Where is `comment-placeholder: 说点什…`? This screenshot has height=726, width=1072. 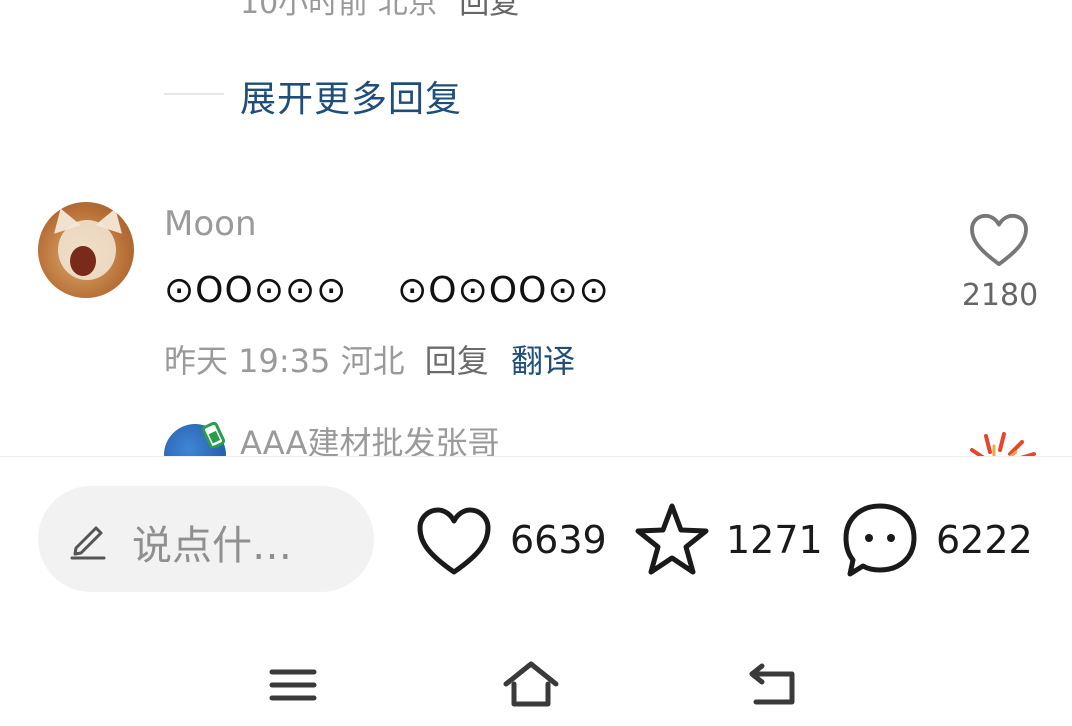 comment-placeholder: 说点什… is located at coordinates (212, 542).